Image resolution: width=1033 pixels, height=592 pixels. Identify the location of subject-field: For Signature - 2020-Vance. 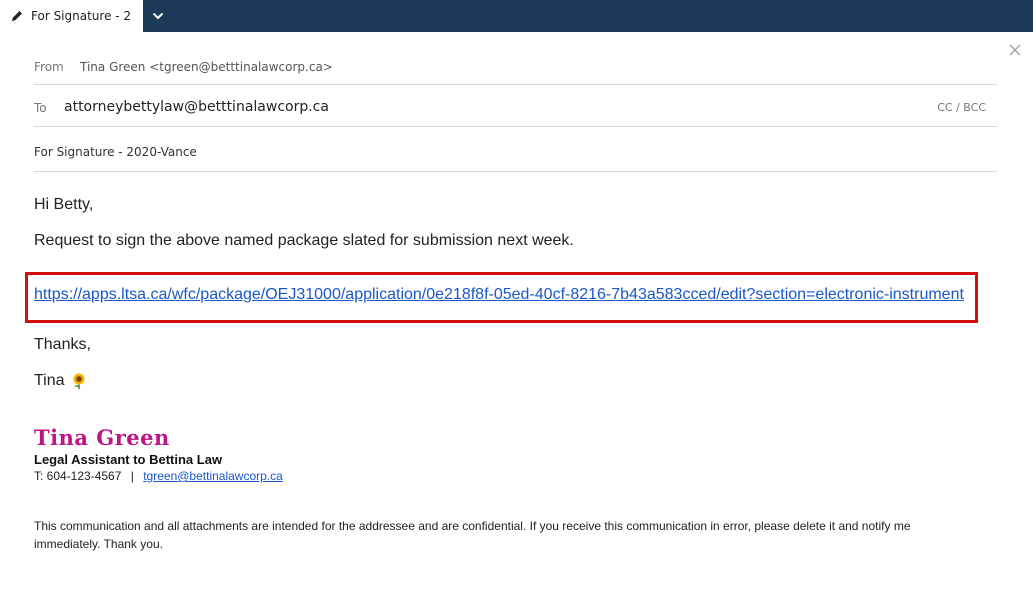
(115, 152).